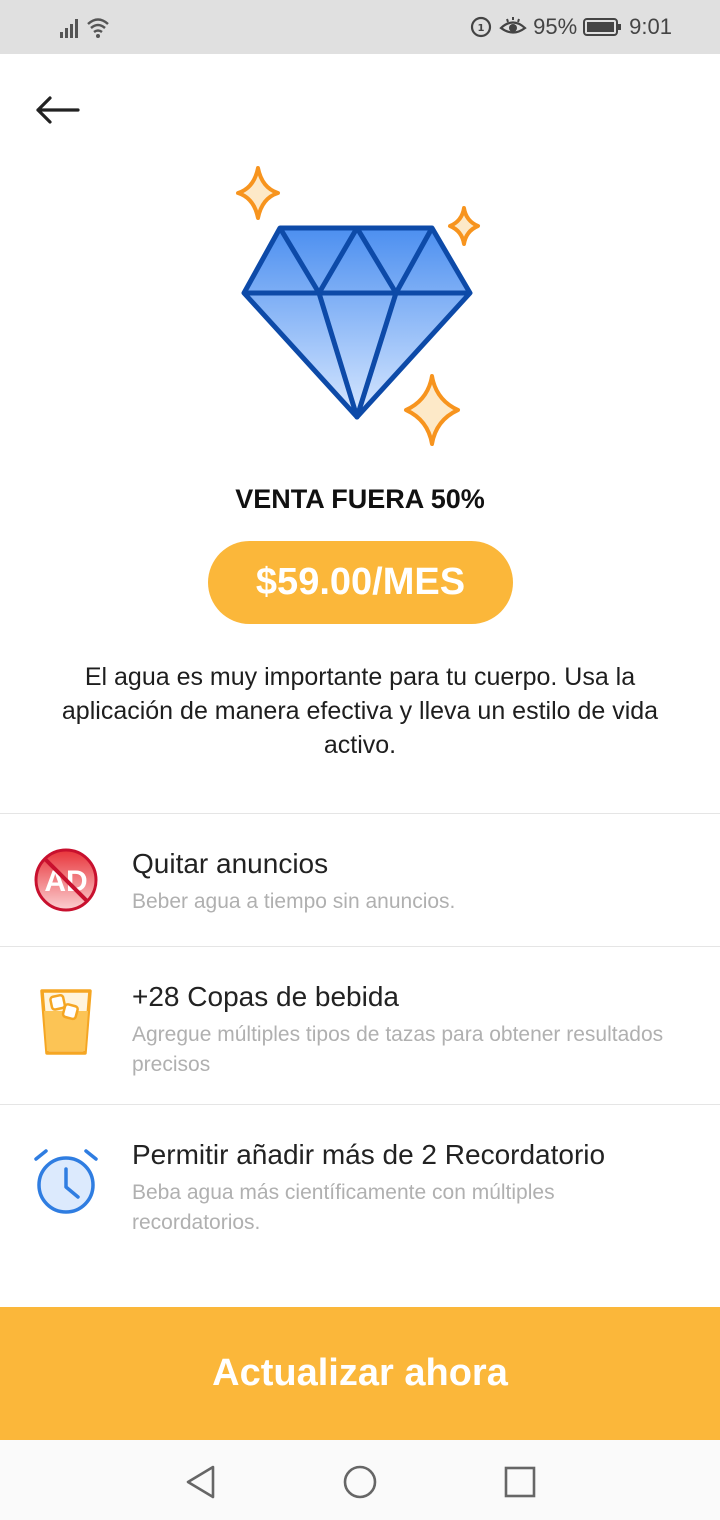 The image size is (720, 1520). Describe the element at coordinates (513, 25) in the screenshot. I see `eye-comfort-icon` at that location.